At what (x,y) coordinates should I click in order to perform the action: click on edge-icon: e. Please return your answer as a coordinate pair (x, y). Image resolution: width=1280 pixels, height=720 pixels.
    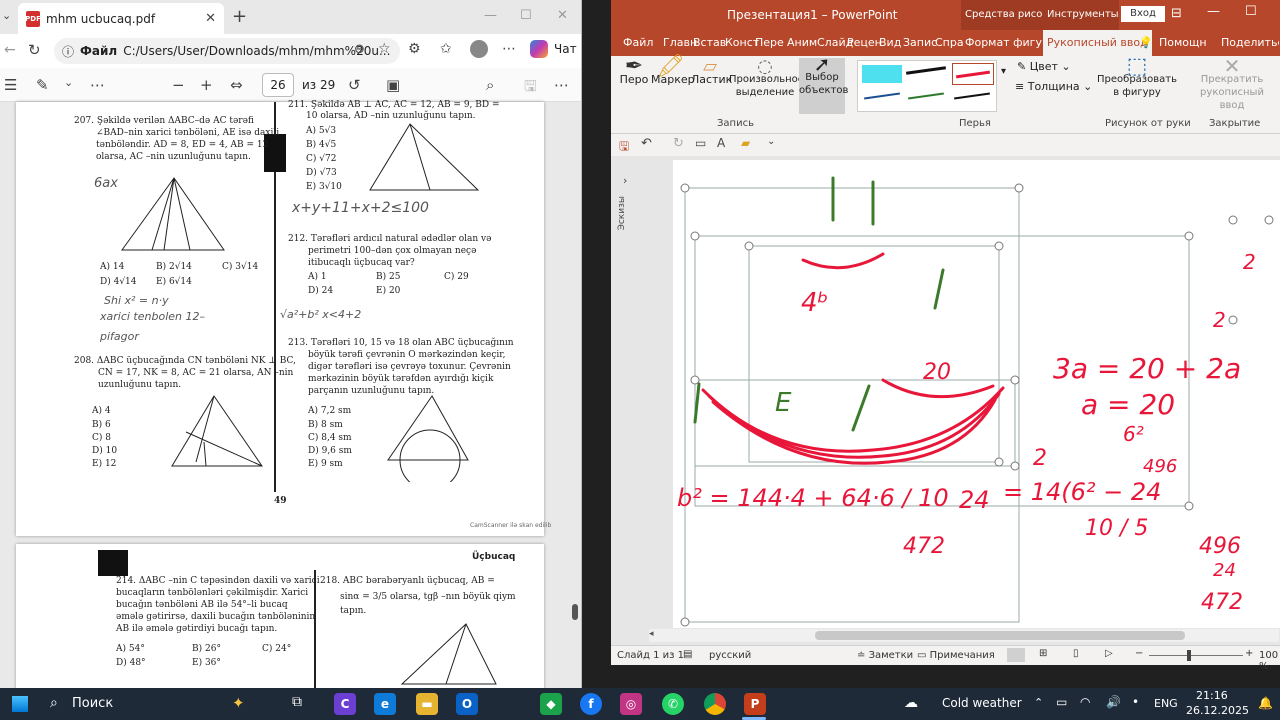
    Looking at the image, I should click on (385, 704).